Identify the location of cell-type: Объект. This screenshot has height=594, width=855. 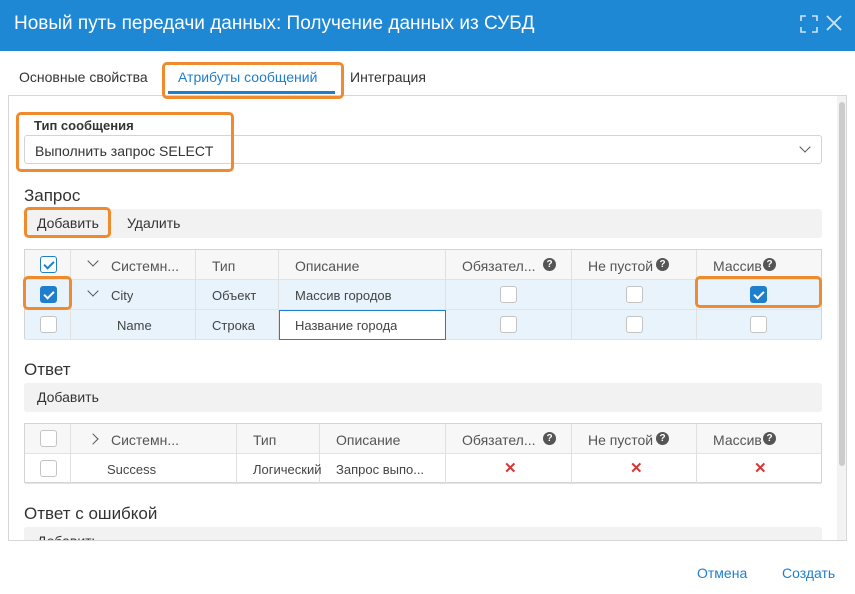
(237, 295).